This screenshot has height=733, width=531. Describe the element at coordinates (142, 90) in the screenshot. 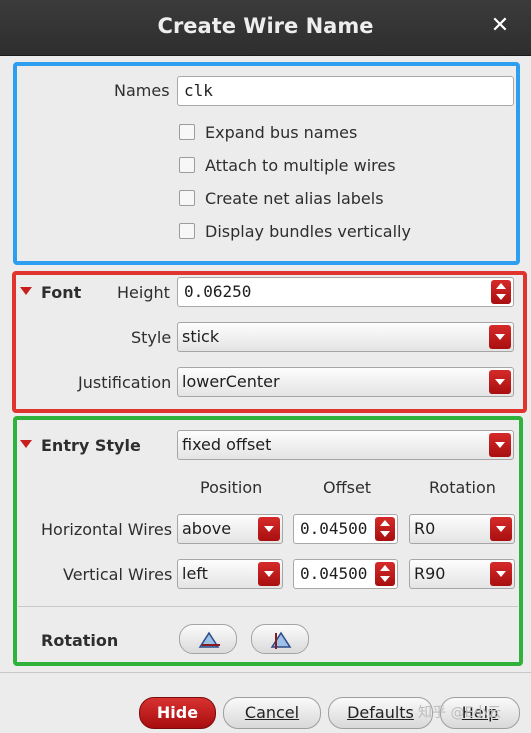

I see `names-label: Names` at that location.